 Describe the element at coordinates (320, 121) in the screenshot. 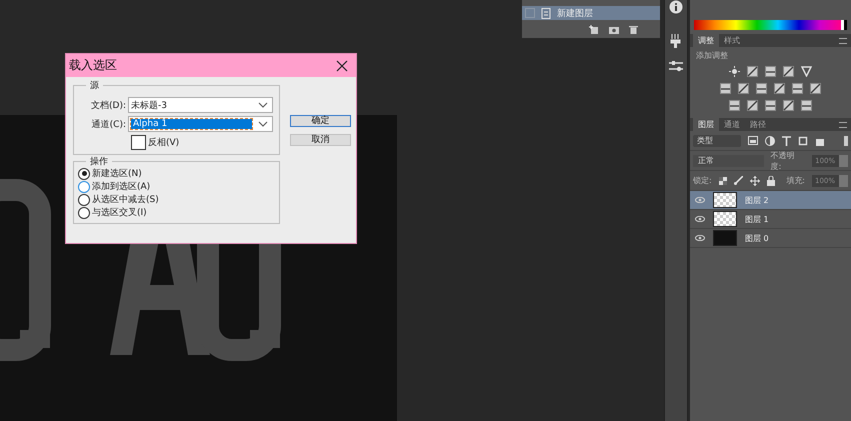

I see `ok-button: 确定` at that location.